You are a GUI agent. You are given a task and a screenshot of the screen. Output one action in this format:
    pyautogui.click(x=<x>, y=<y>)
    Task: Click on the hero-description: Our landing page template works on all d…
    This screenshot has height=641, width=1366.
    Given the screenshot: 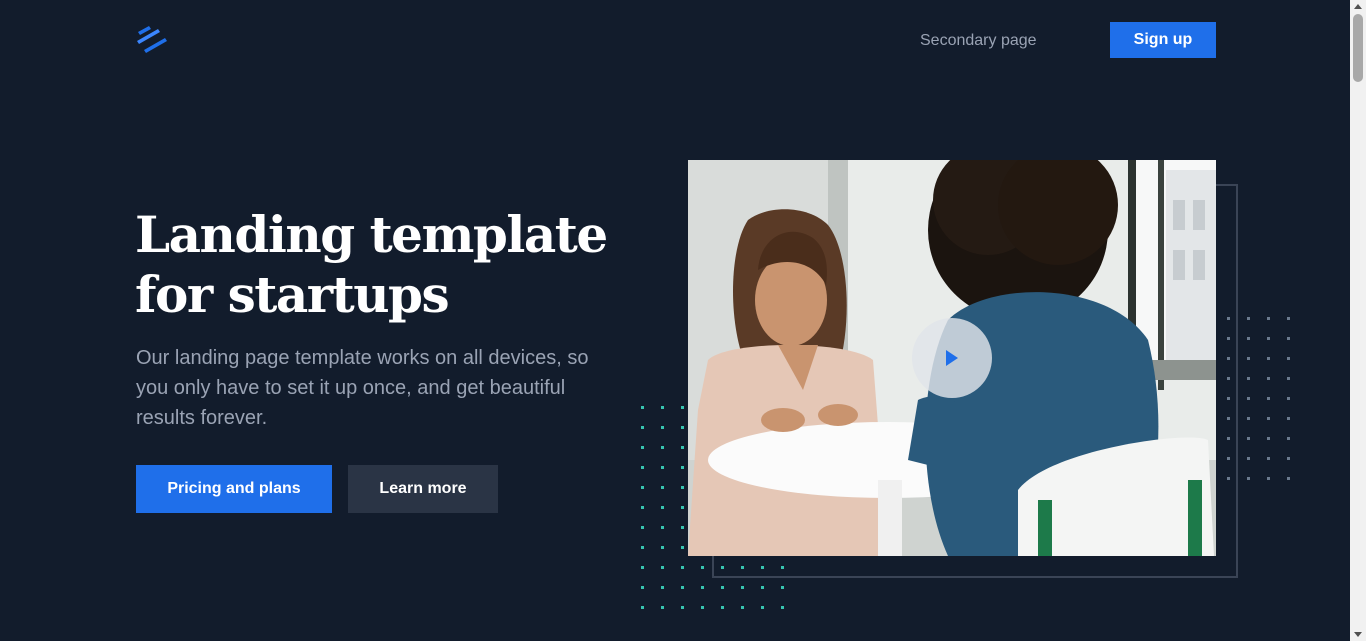 What is the action you would take?
    pyautogui.click(x=362, y=388)
    